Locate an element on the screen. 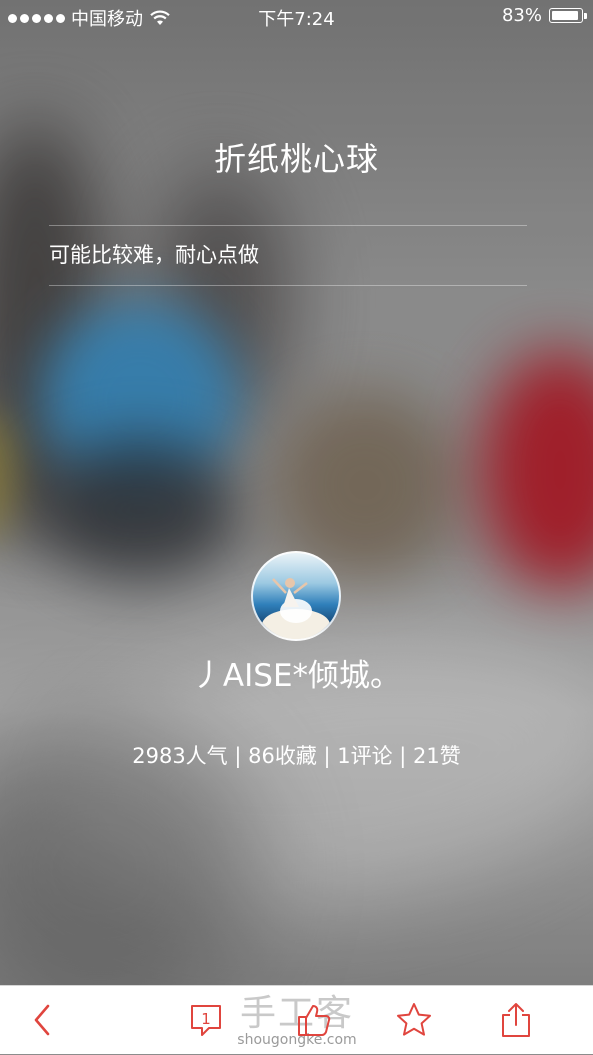  share-button is located at coordinates (516, 1020).